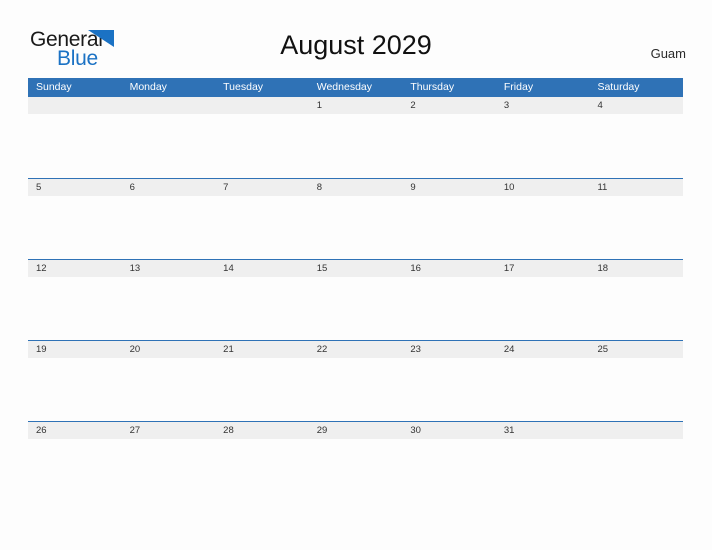 The image size is (712, 550). Describe the element at coordinates (543, 430) in the screenshot. I see `day-number: 31` at that location.